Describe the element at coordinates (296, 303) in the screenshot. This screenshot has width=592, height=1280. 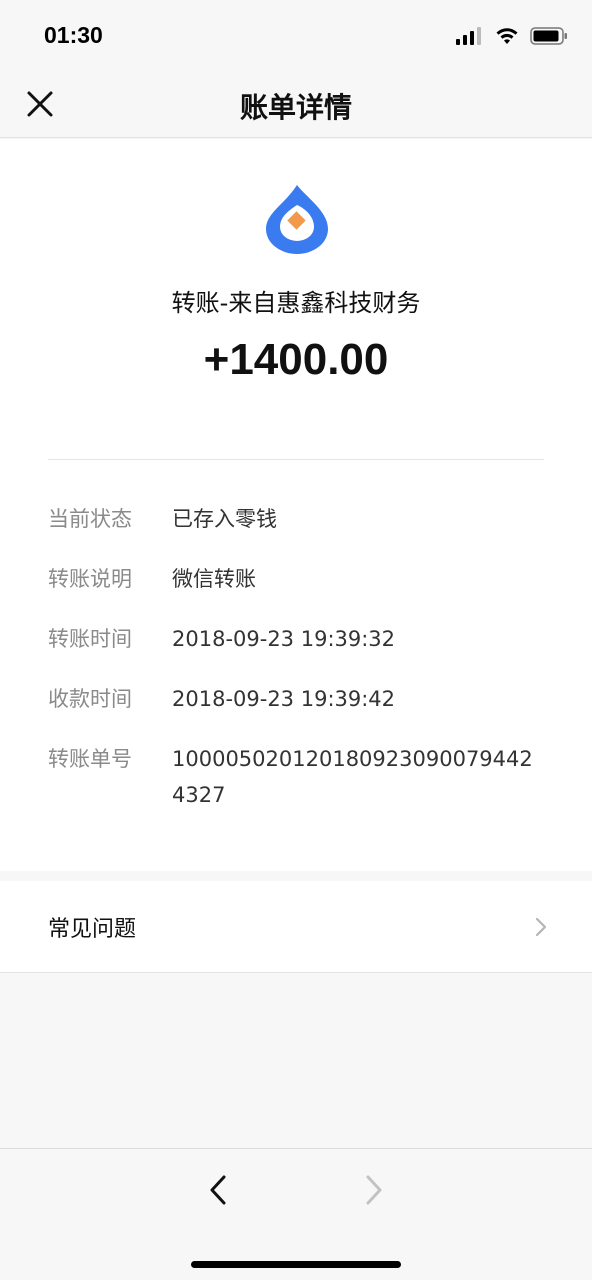
I see `transfer-sender: 转账-来自惠鑫科技财务` at that location.